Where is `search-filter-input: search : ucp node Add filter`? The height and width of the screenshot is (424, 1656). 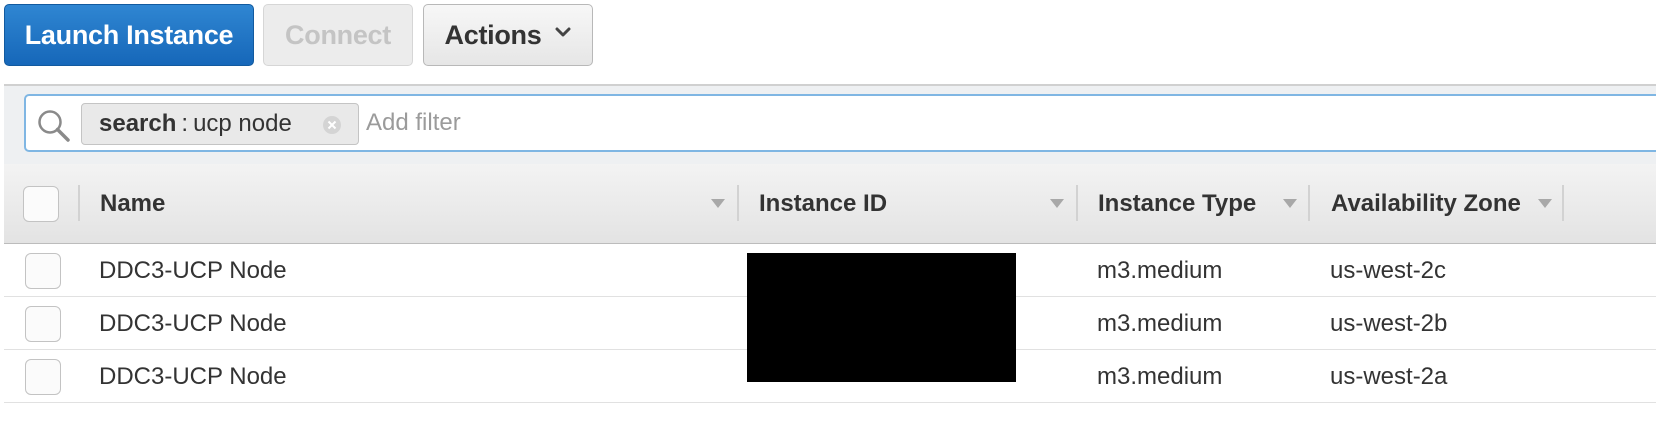
search-filter-input: search : ucp node Add filter is located at coordinates (840, 123).